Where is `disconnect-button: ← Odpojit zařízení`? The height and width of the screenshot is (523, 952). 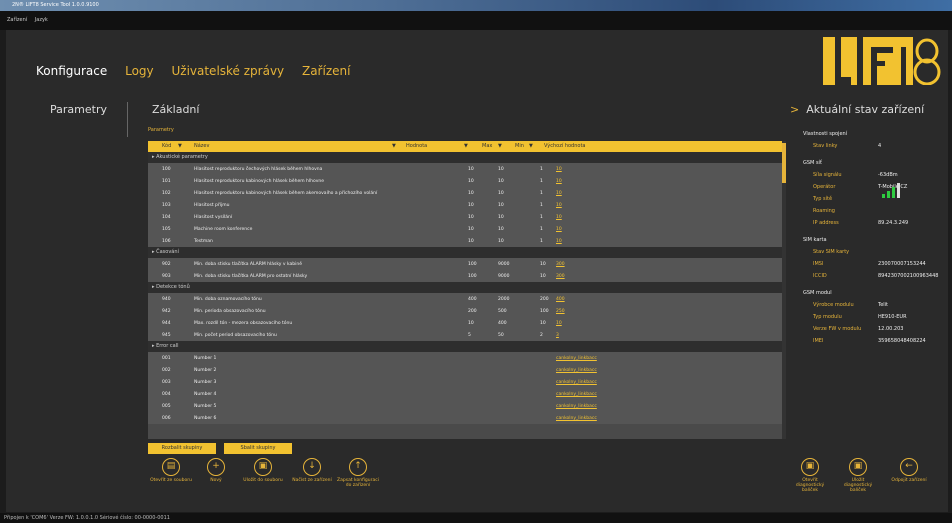 disconnect-button: ← Odpojit zařízení is located at coordinates (909, 470).